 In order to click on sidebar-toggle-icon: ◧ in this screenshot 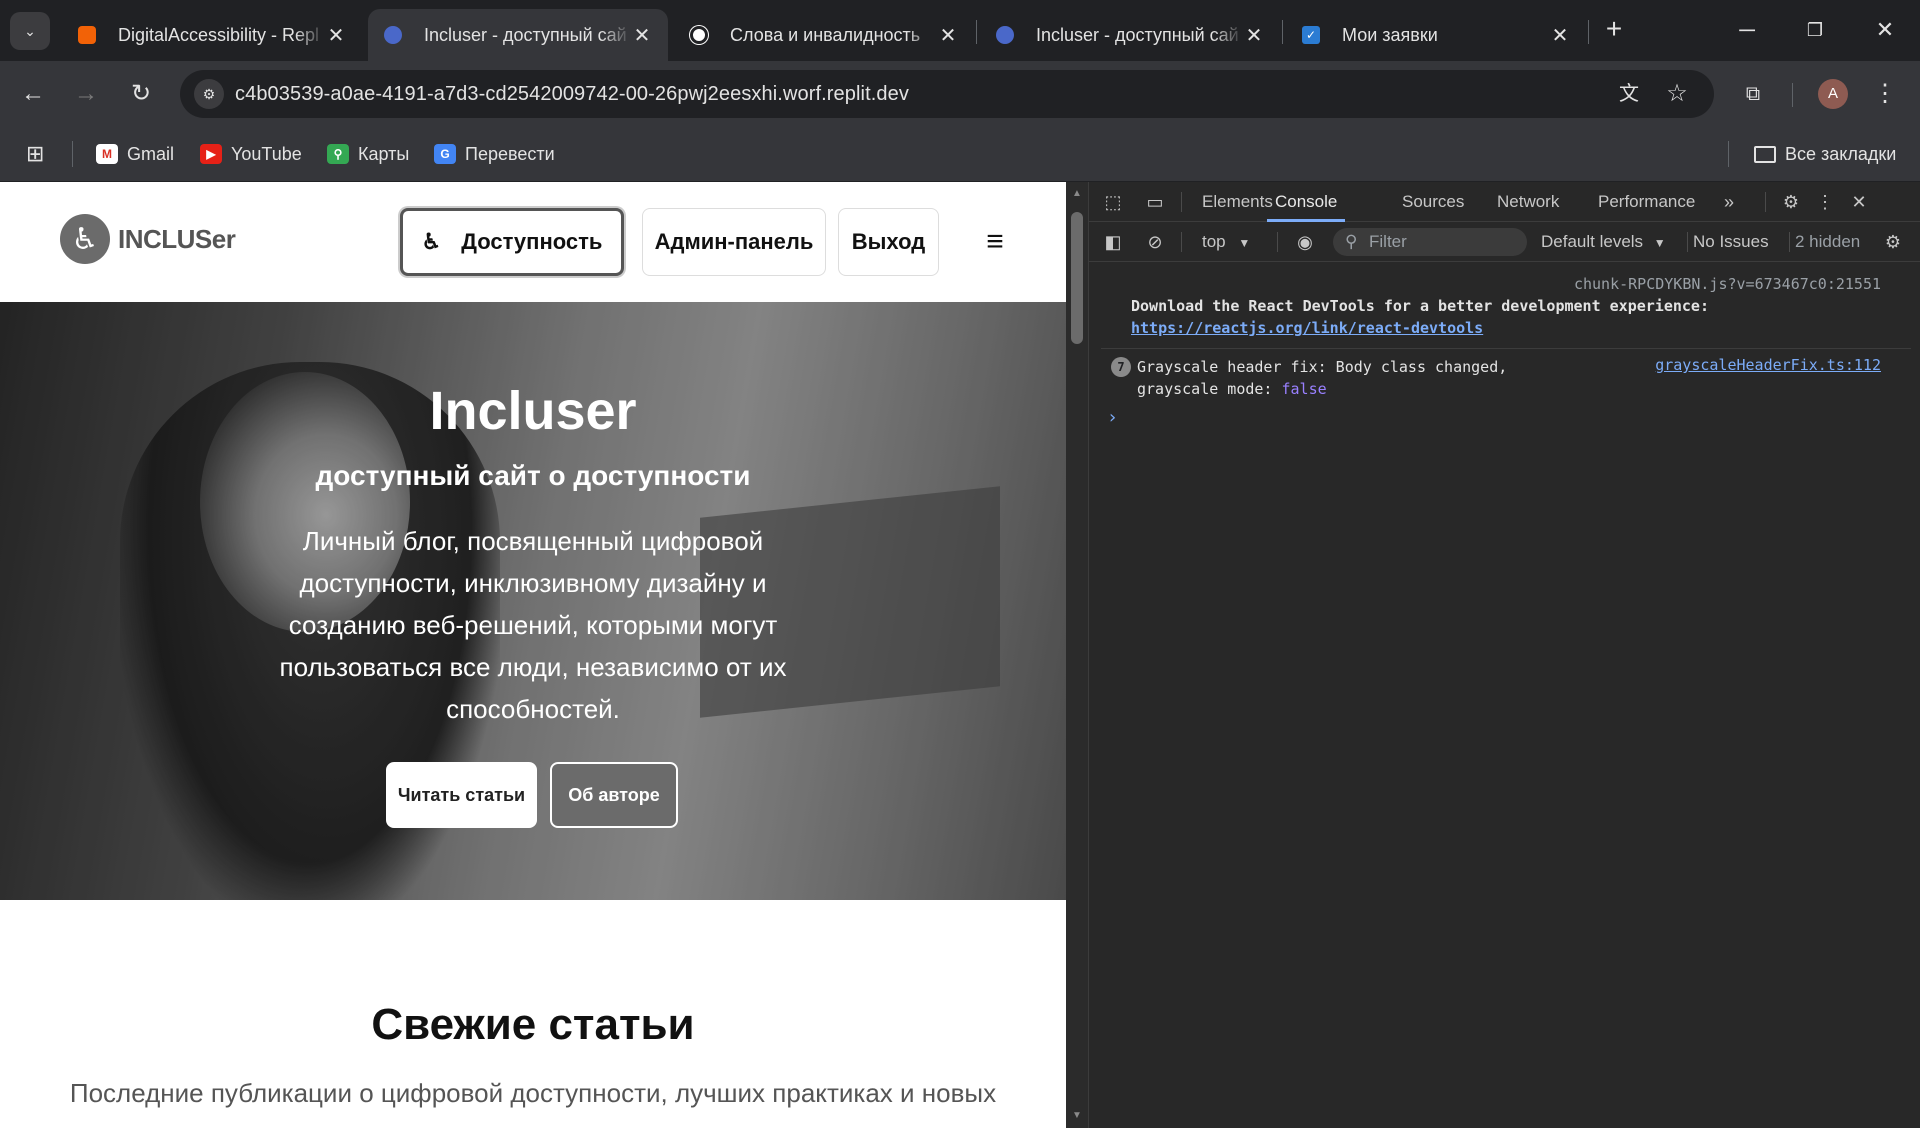, I will do `click(1113, 242)`.